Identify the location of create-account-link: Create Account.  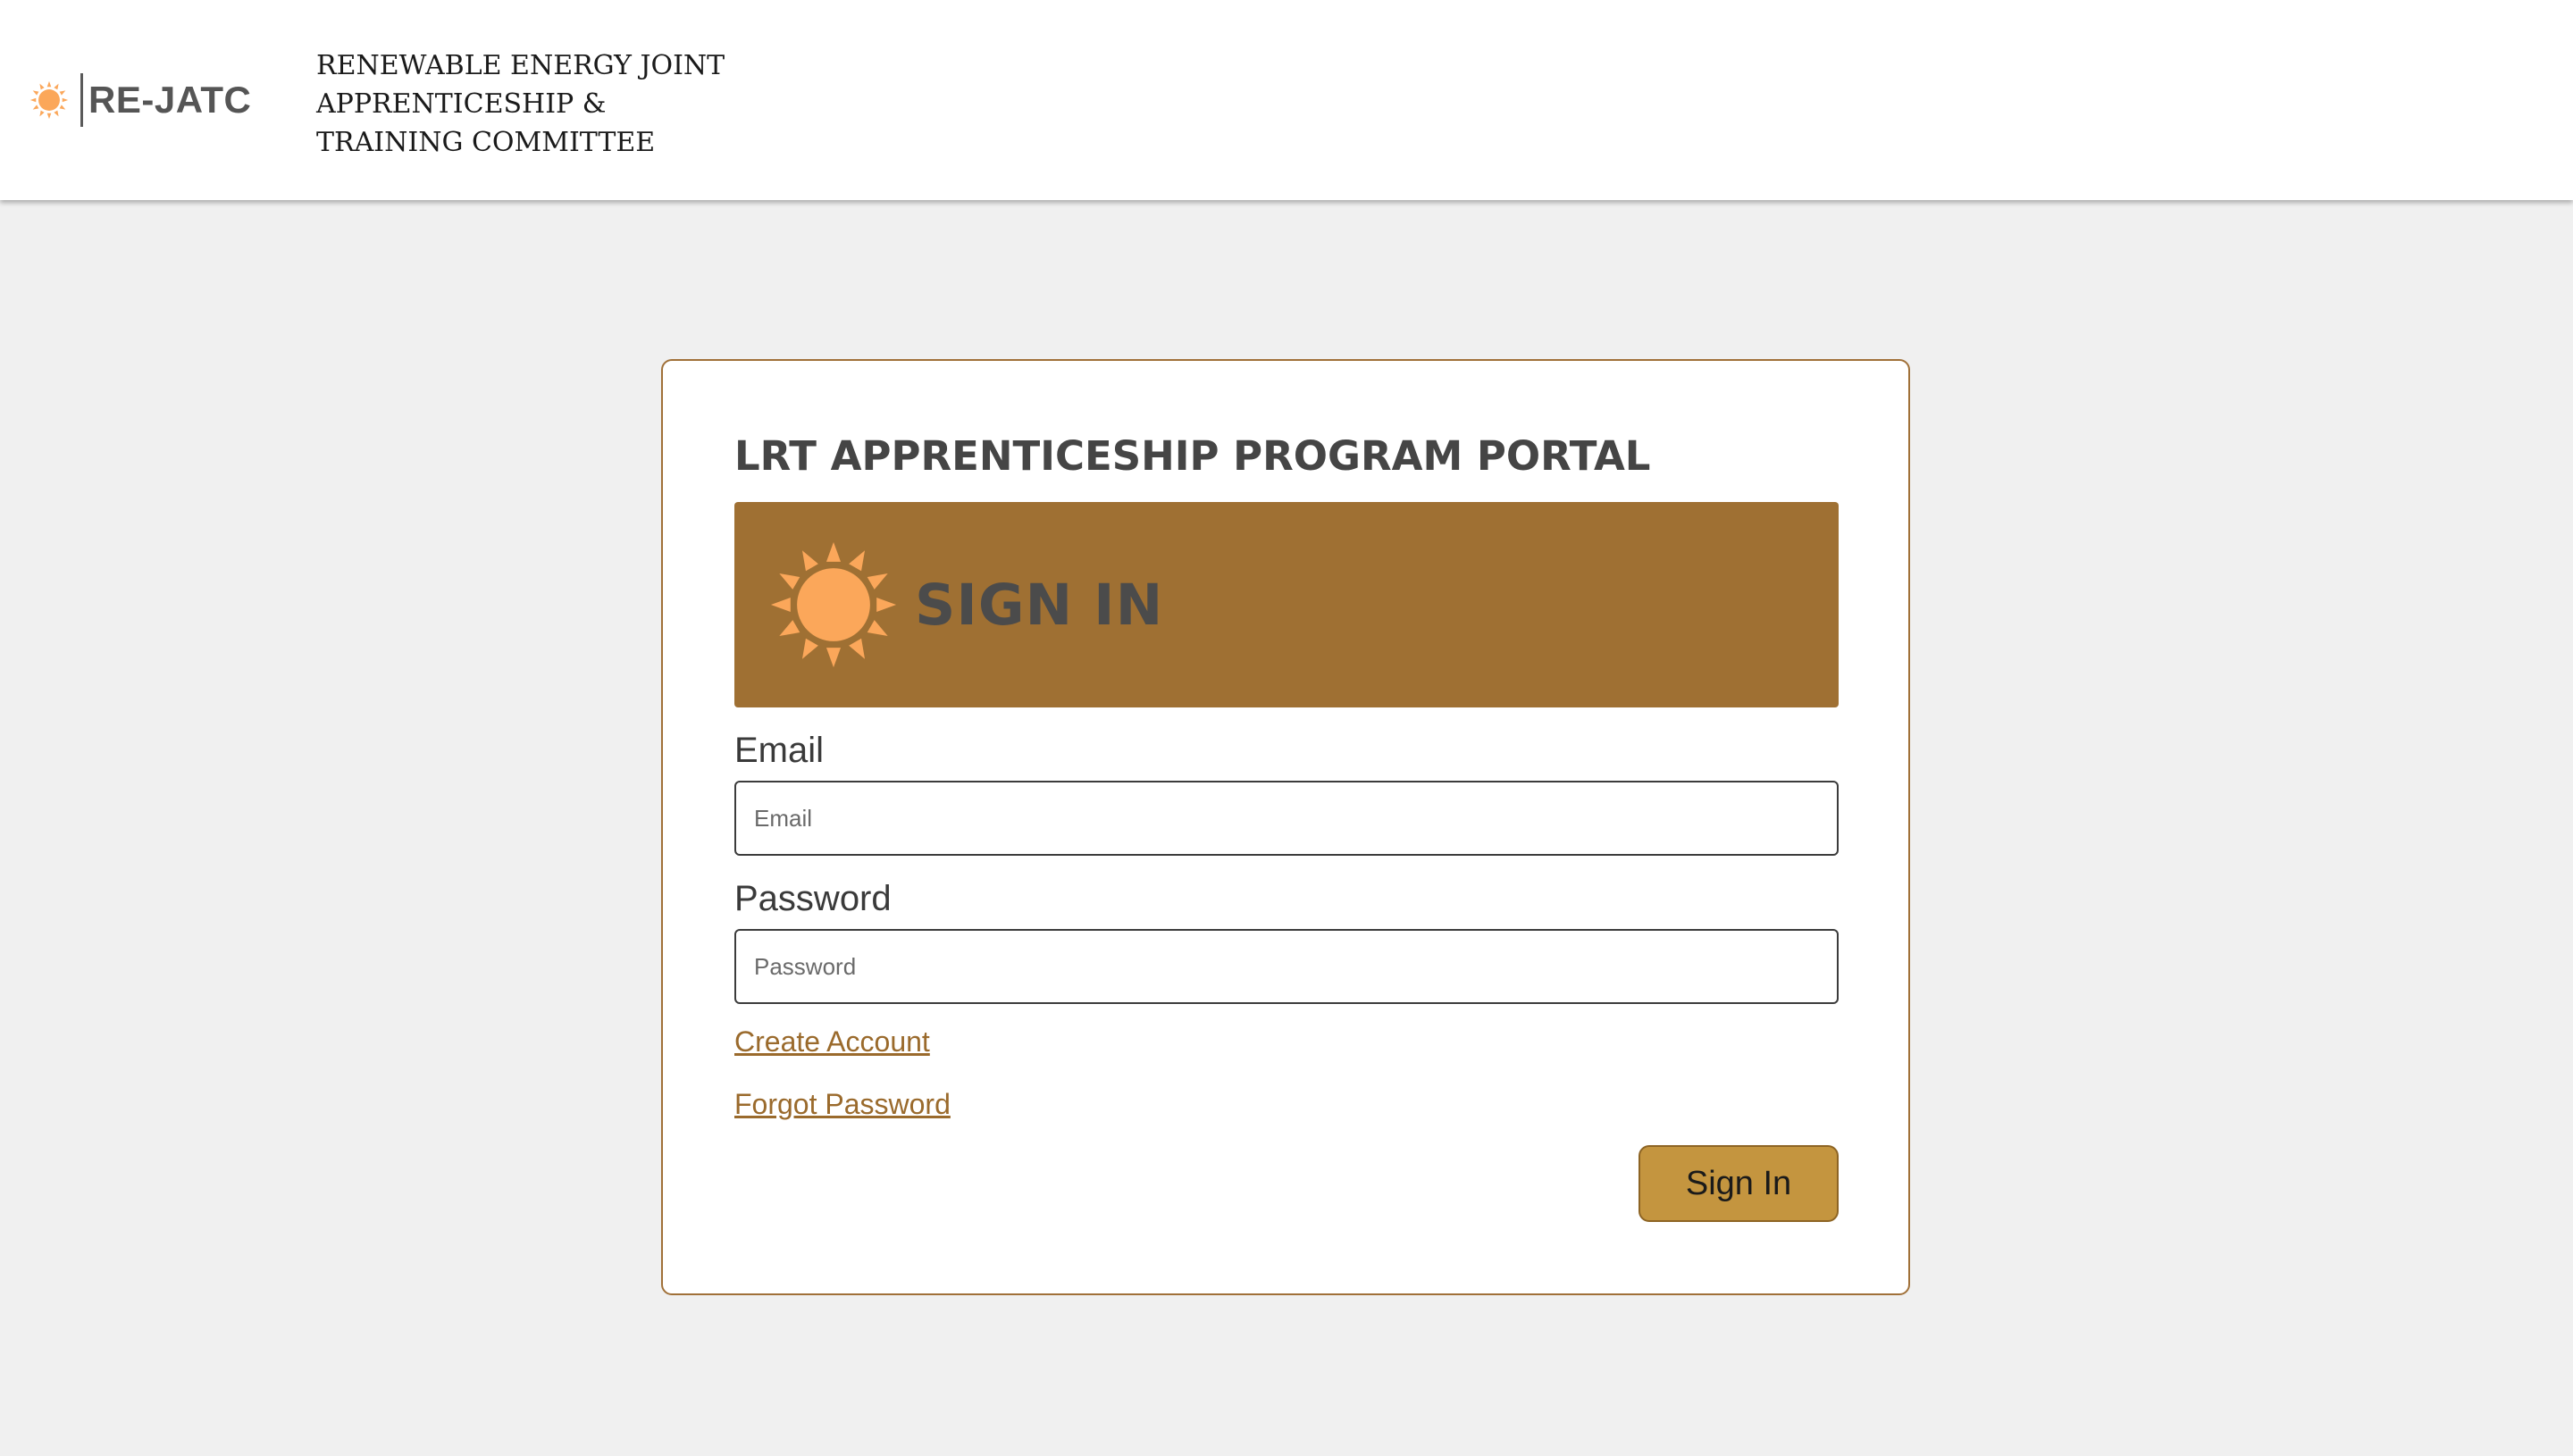
(832, 1042).